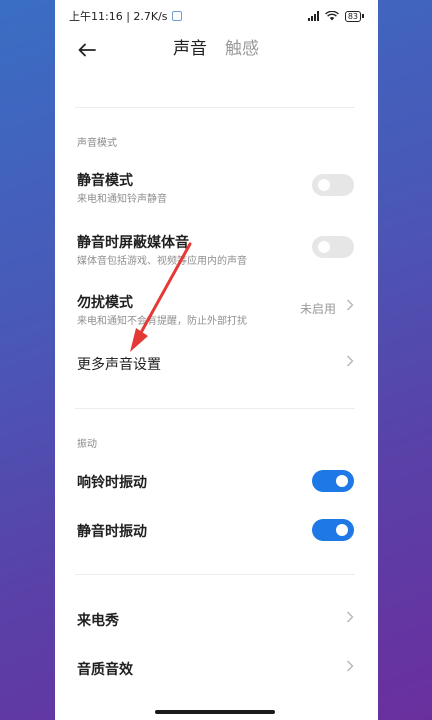 Image resolution: width=432 pixels, height=720 pixels. I want to click on row-subtitle: 来电和通知铃声静音, so click(122, 199).